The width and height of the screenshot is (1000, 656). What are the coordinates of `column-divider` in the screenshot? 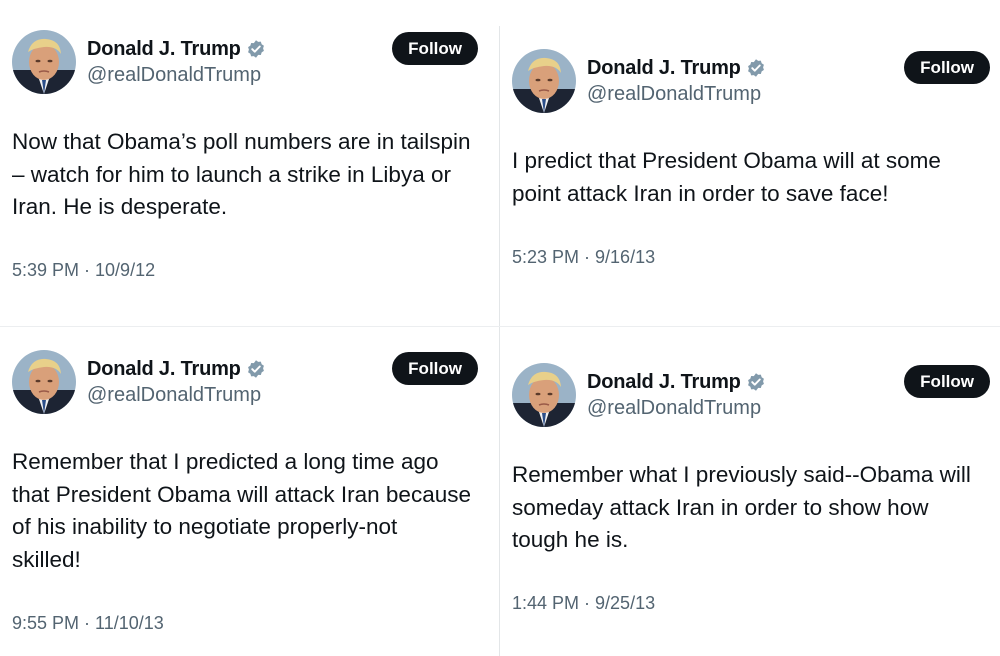 It's located at (499, 341).